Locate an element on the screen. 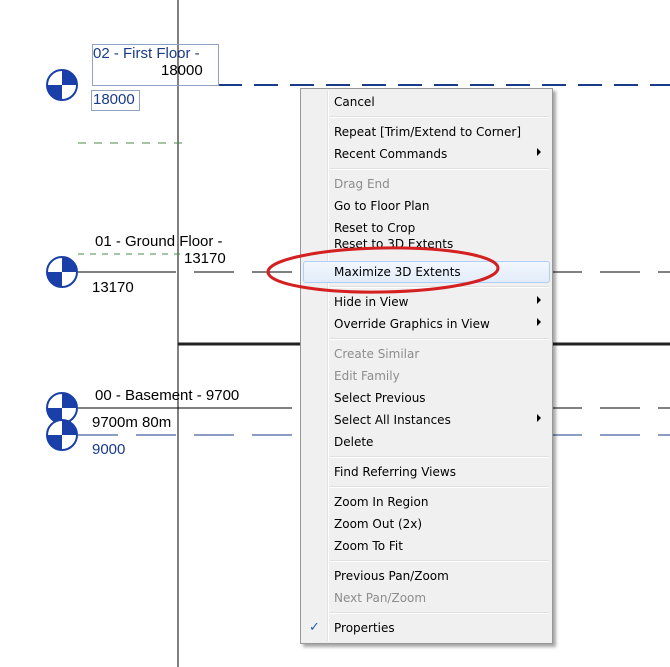 This screenshot has width=670, height=667. menu-item-repeat: Repeat [Trim/Extend to Corner] is located at coordinates (426, 132).